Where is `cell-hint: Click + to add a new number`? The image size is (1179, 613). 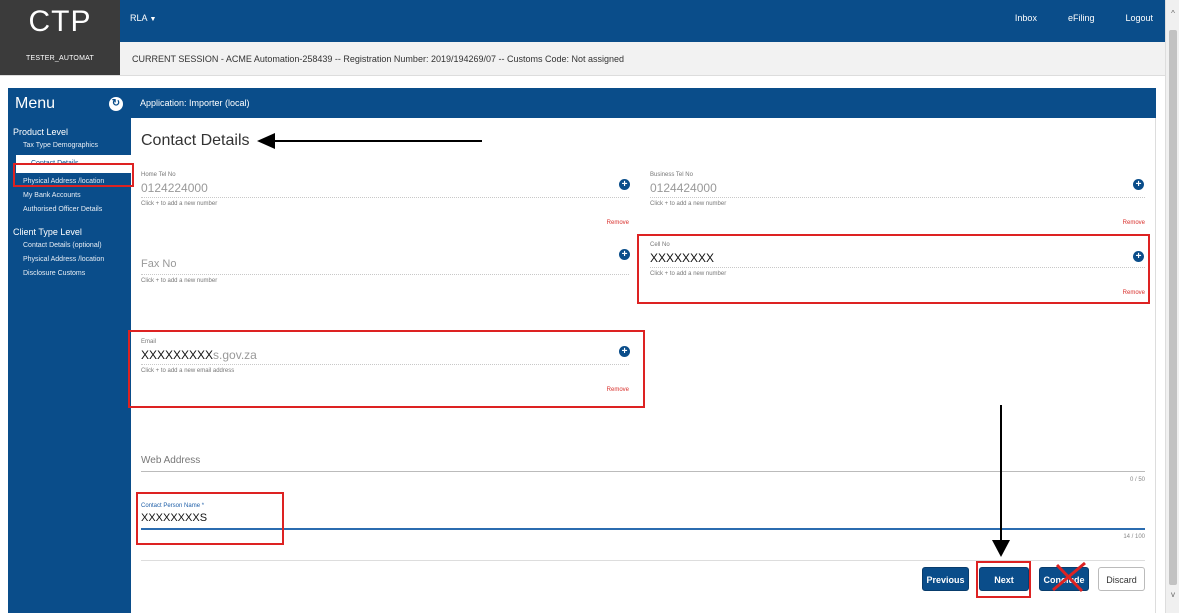 cell-hint: Click + to add a new number is located at coordinates (688, 274).